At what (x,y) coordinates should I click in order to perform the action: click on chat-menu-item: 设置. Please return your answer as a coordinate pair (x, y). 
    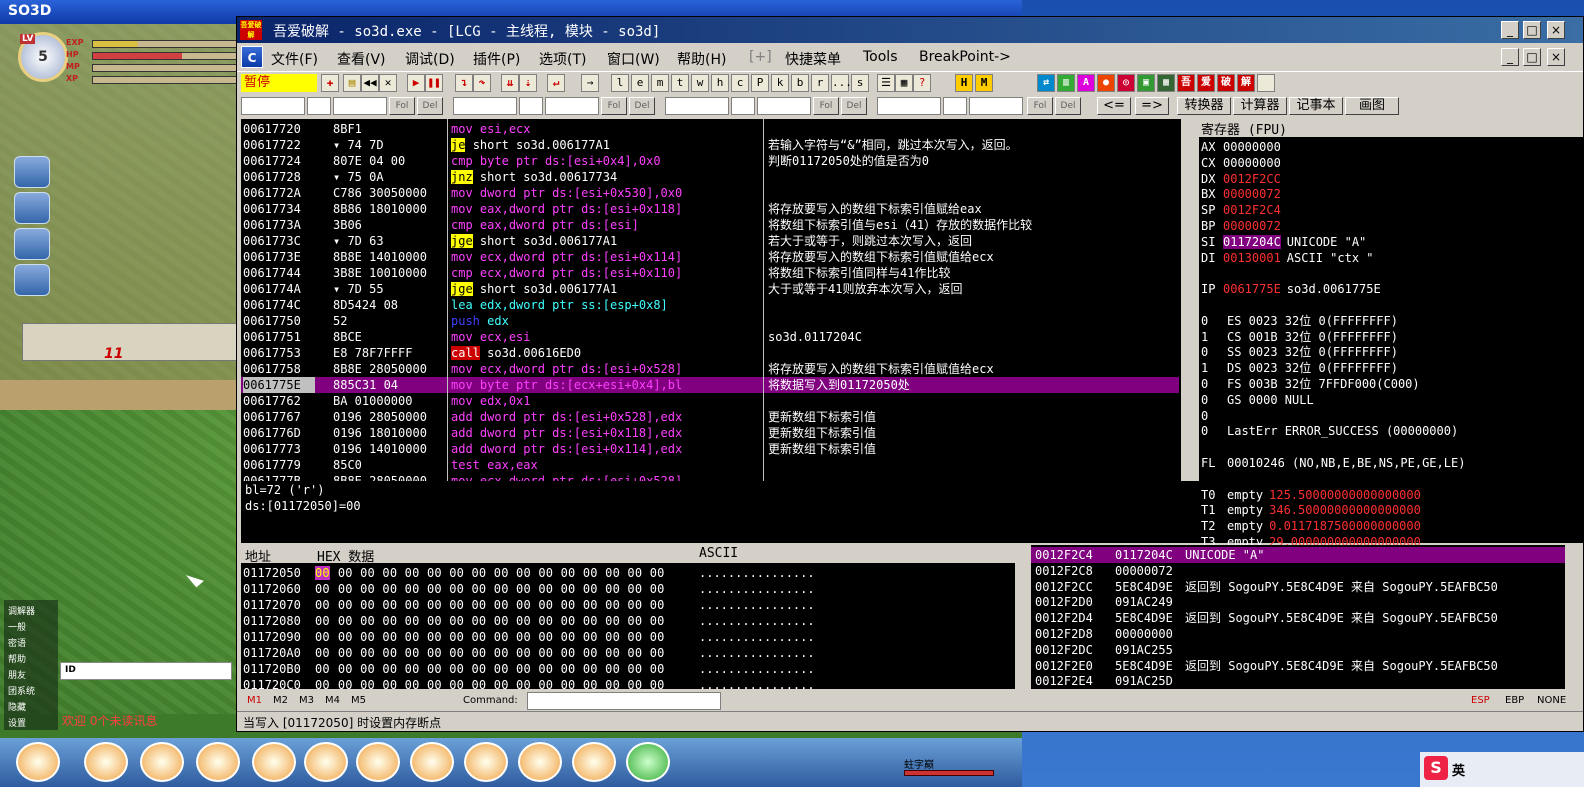
    Looking at the image, I should click on (17, 722).